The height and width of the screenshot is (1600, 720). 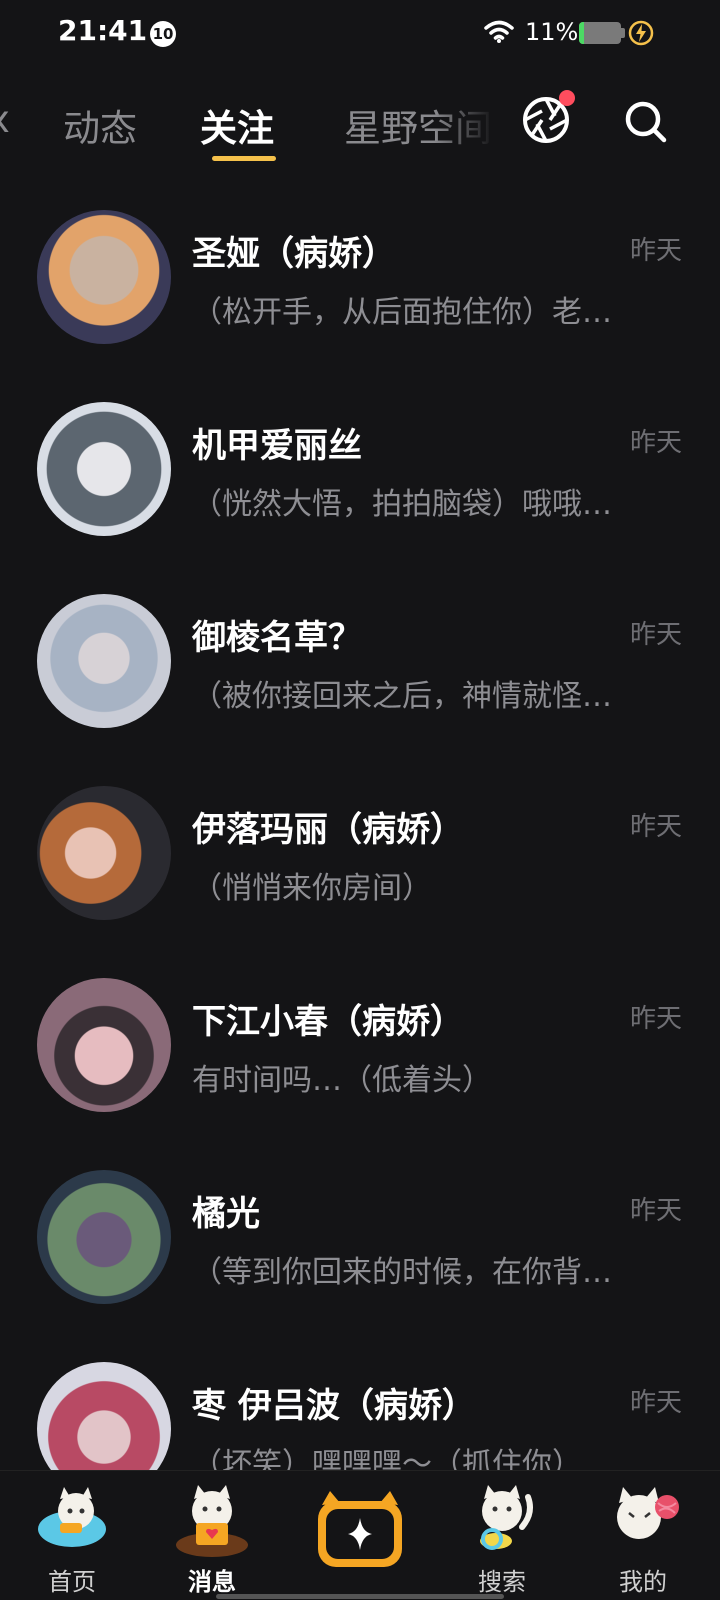 What do you see at coordinates (277, 638) in the screenshot?
I see `chat-name: 御棱名草？` at bounding box center [277, 638].